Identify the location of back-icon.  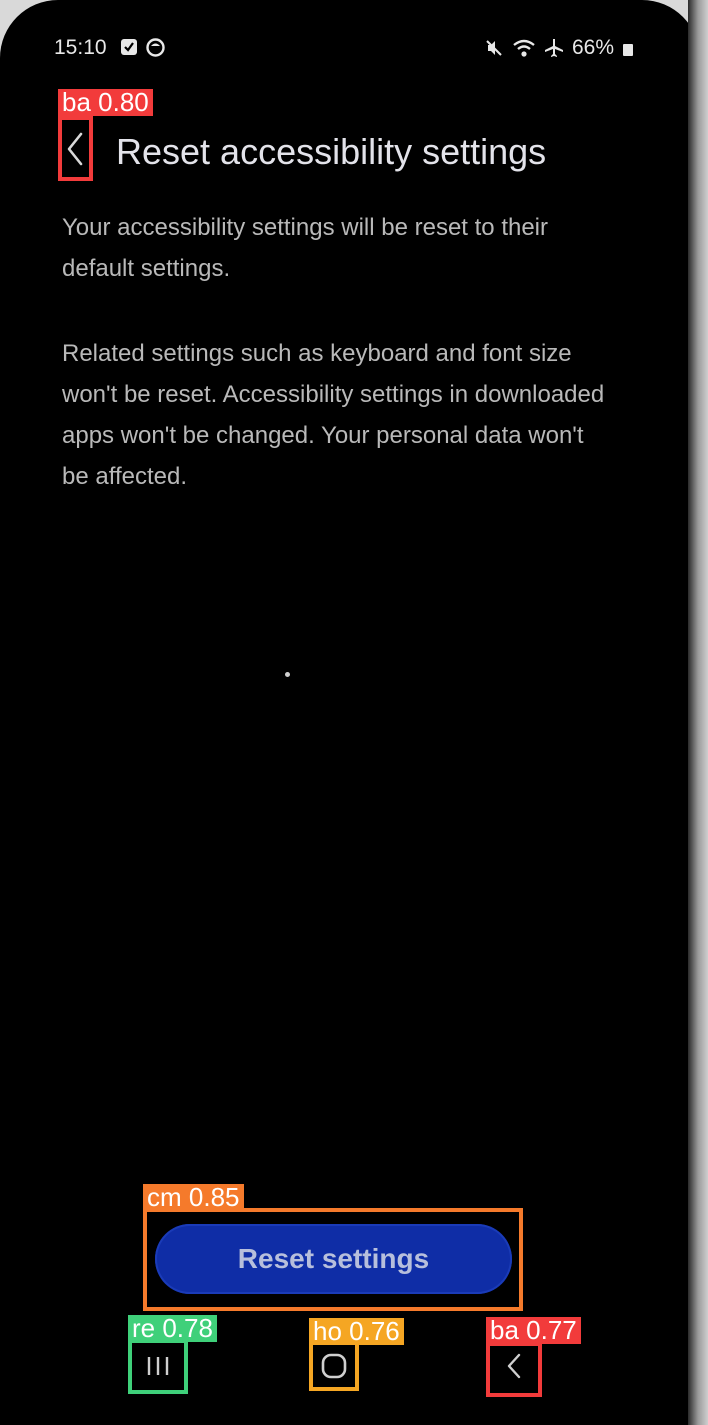
(514, 1366).